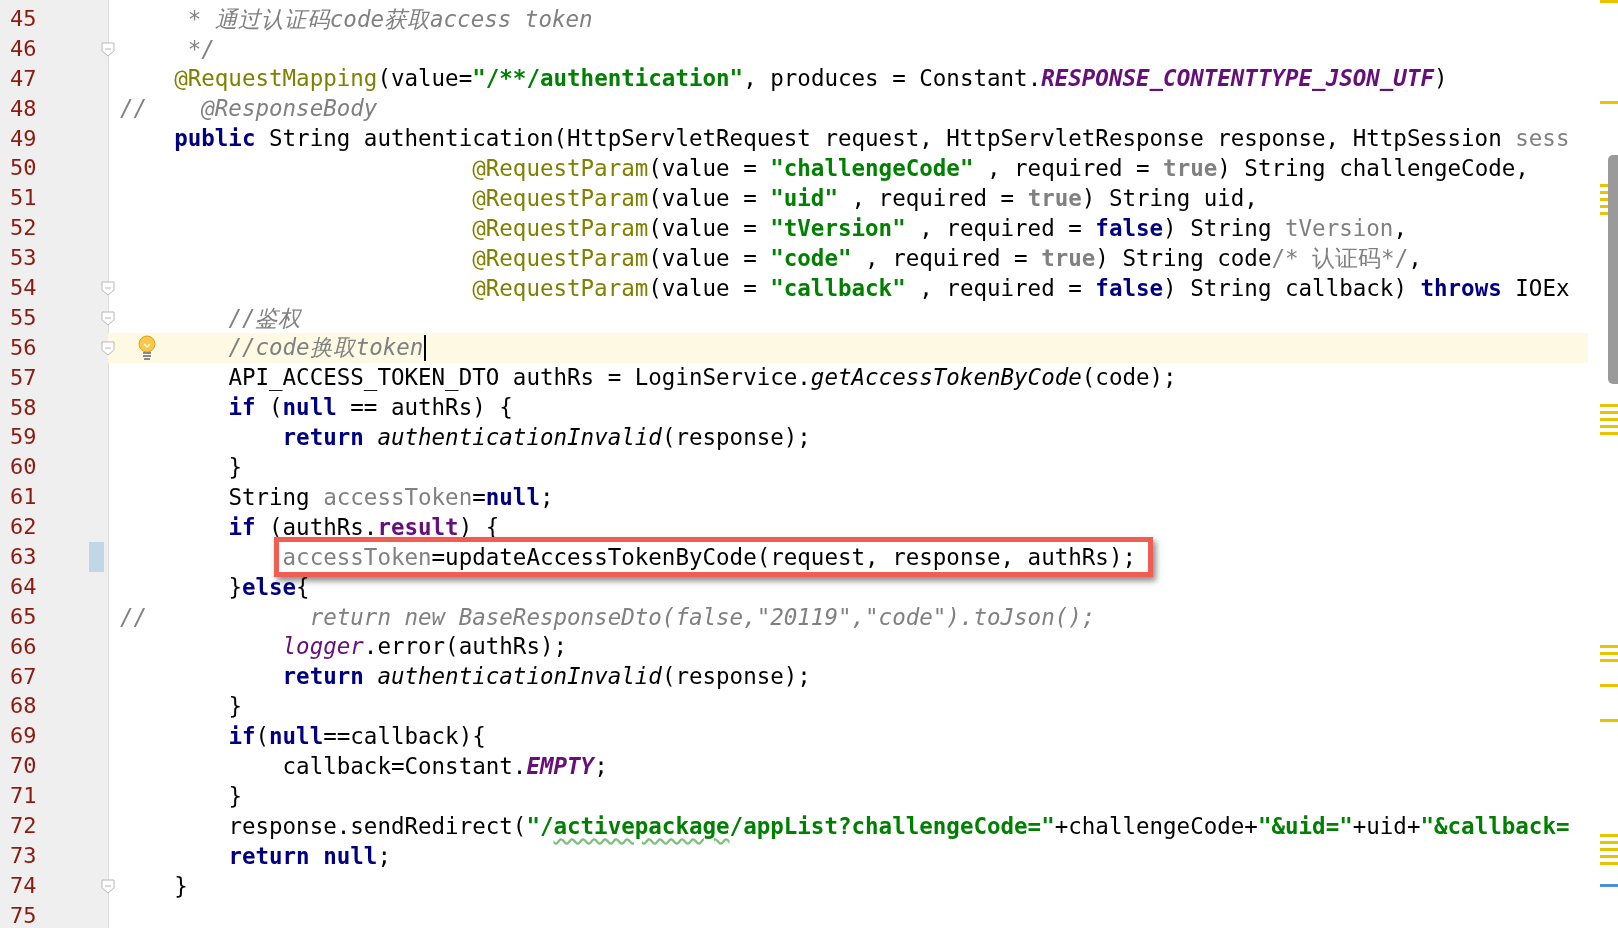 The height and width of the screenshot is (928, 1618). What do you see at coordinates (702, 377) in the screenshot?
I see `code-line: API_ACCESS_TOKEN_DTO authRs = LoginService.getAccessTokenByCode(code);` at bounding box center [702, 377].